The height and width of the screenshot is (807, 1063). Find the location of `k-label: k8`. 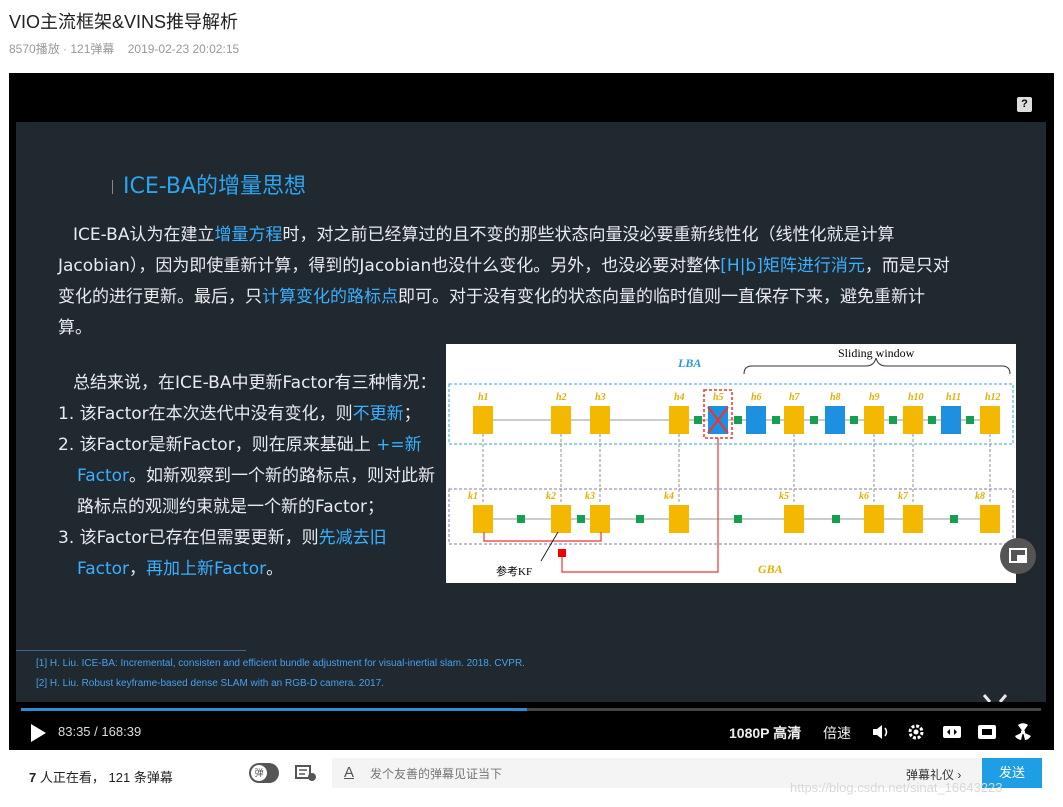

k-label: k8 is located at coordinates (980, 496).